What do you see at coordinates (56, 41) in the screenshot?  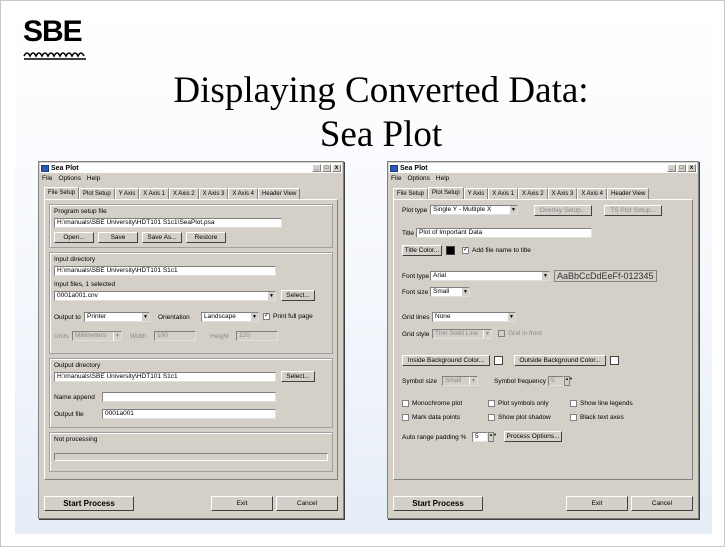 I see `sbe-logo: SBE` at bounding box center [56, 41].